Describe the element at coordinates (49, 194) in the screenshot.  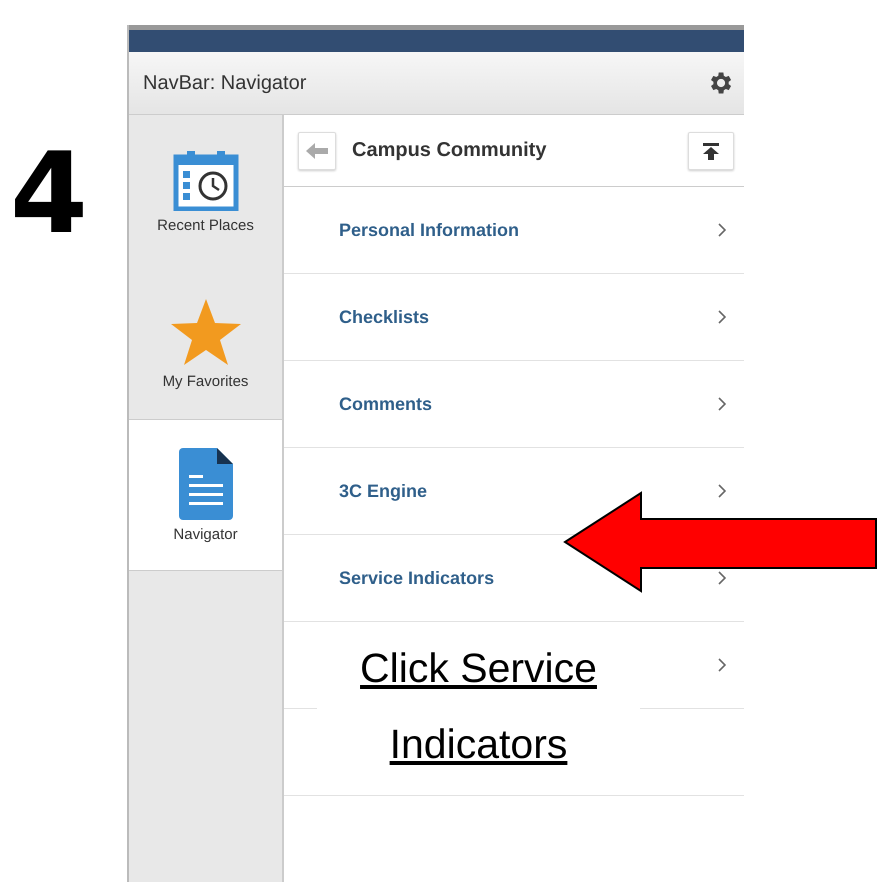
I see `step-number: 4` at that location.